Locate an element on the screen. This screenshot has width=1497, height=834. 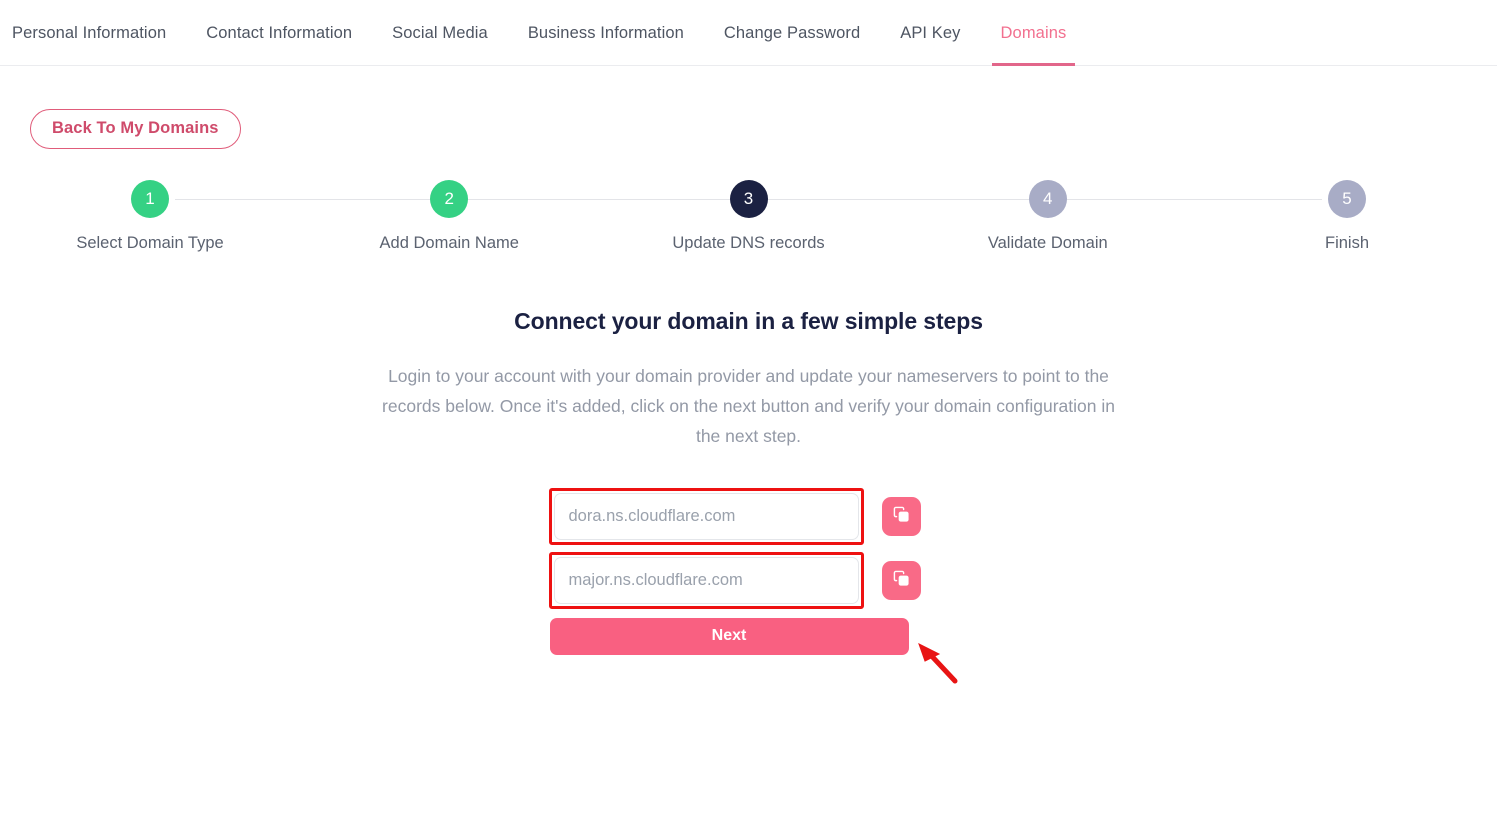
tab-social-media: Social Media is located at coordinates (440, 33).